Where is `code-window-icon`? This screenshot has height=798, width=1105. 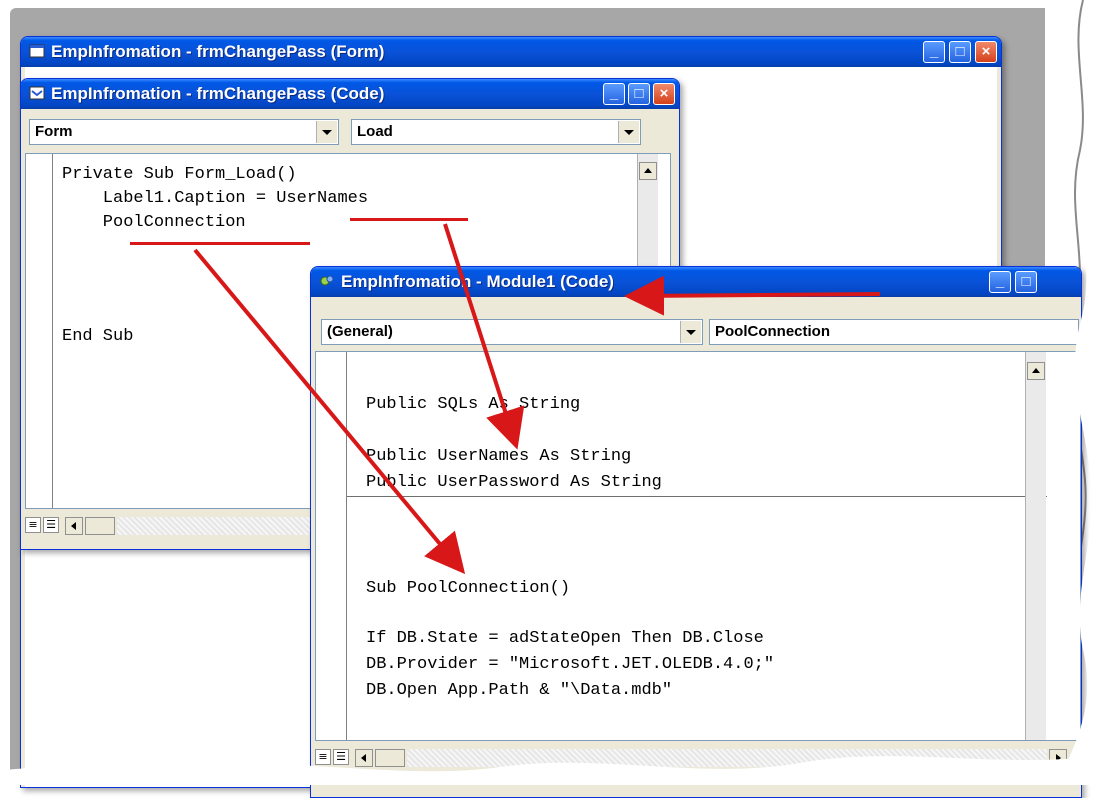
code-window-icon is located at coordinates (37, 93).